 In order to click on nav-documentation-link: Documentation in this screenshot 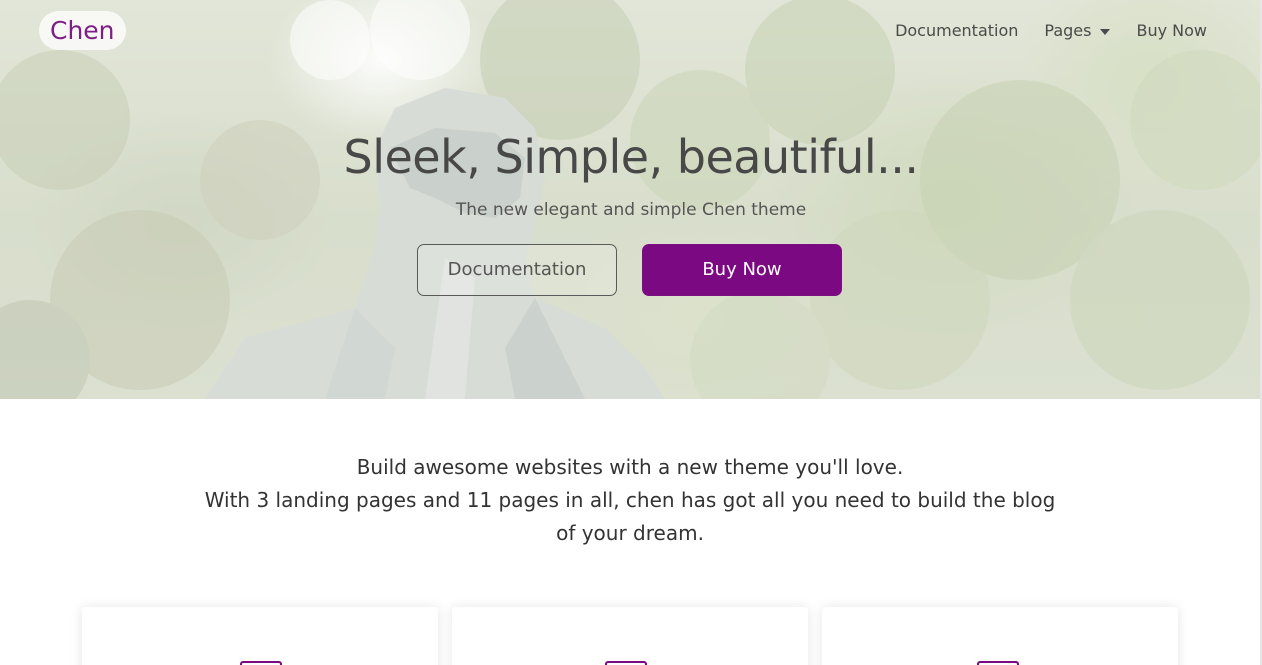, I will do `click(956, 30)`.